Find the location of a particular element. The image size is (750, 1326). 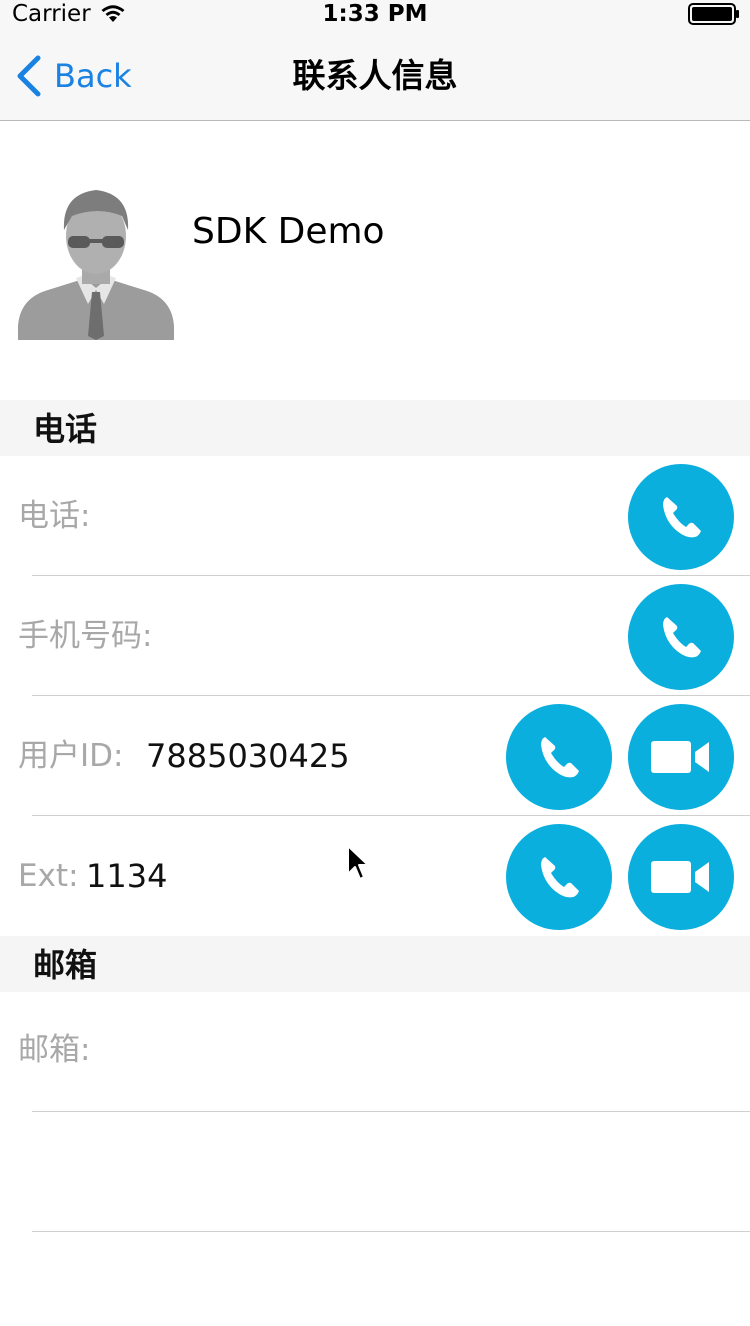

person-avatar-icon is located at coordinates (96, 265).